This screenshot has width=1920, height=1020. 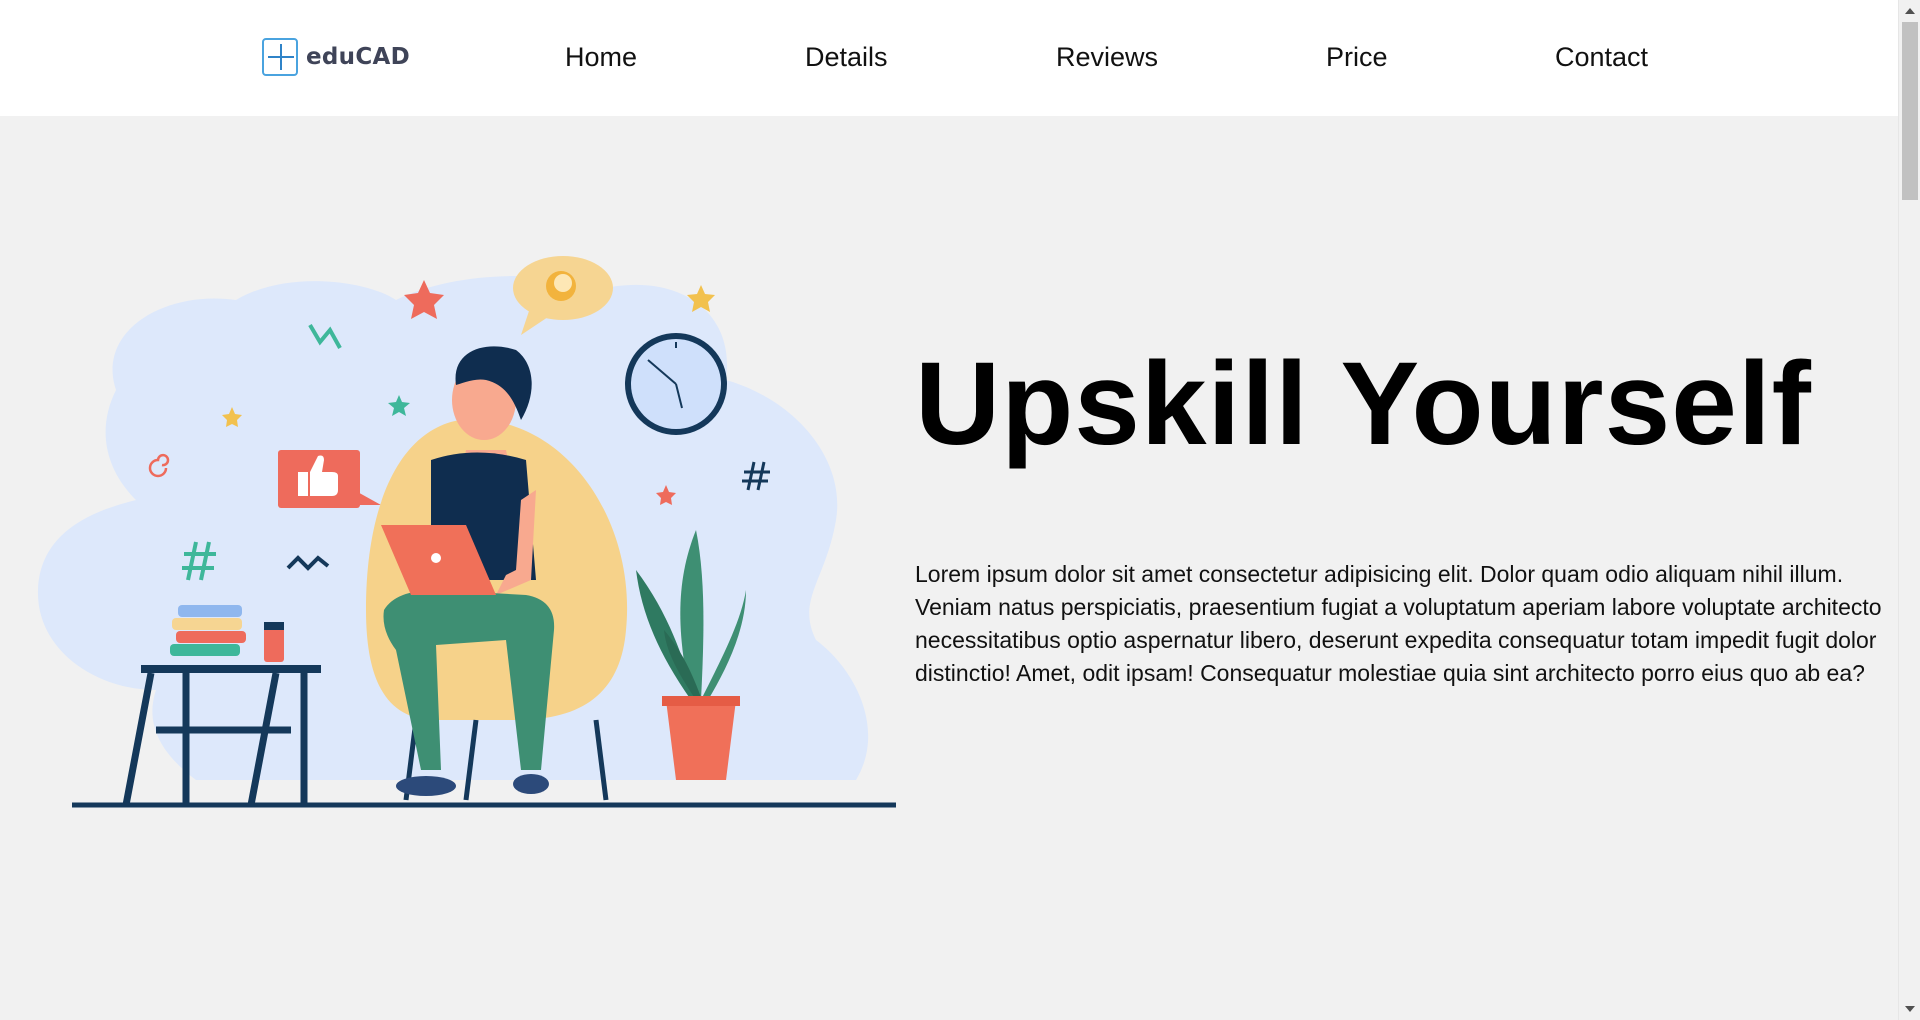 What do you see at coordinates (846, 57) in the screenshot?
I see `nav-details-link: Details` at bounding box center [846, 57].